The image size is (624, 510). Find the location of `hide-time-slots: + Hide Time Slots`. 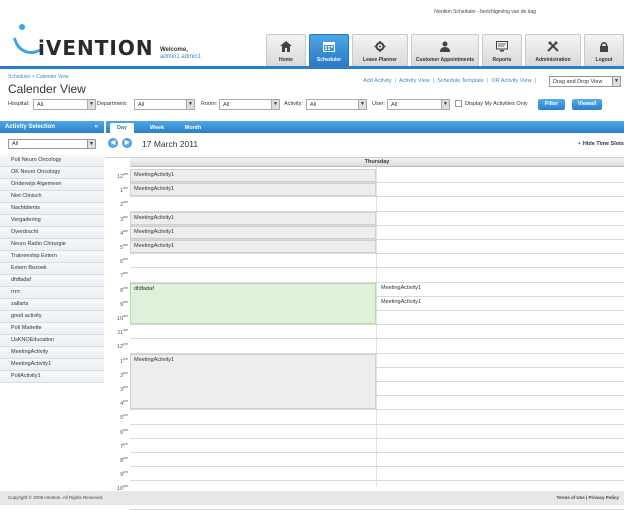

hide-time-slots: + Hide Time Slots is located at coordinates (601, 144).